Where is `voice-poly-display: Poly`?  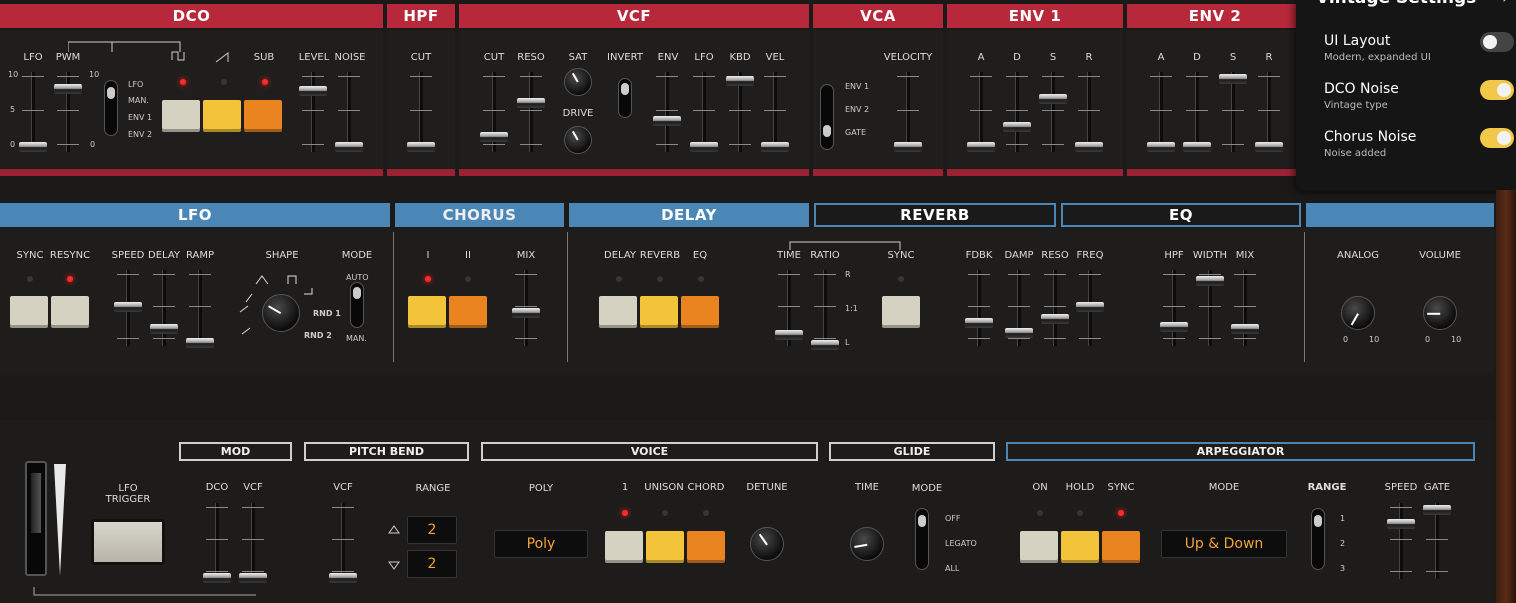 voice-poly-display: Poly is located at coordinates (541, 544).